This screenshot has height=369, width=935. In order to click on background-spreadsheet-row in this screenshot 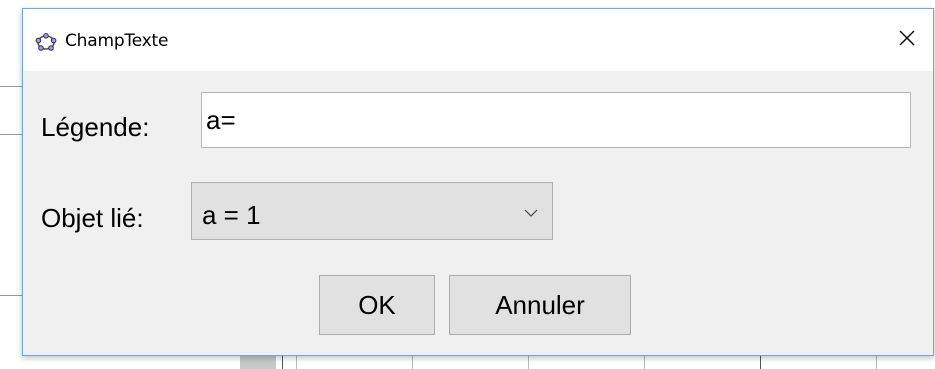, I will do `click(585, 362)`.